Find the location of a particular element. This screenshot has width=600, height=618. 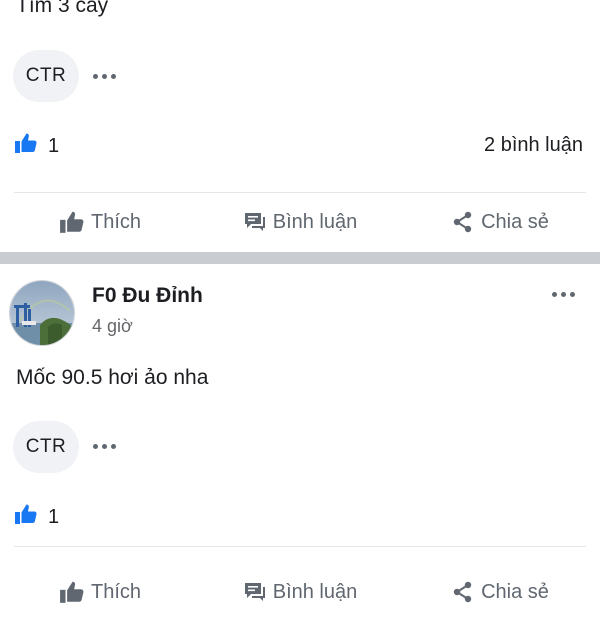

post-2-like-count: 1 is located at coordinates (54, 516).